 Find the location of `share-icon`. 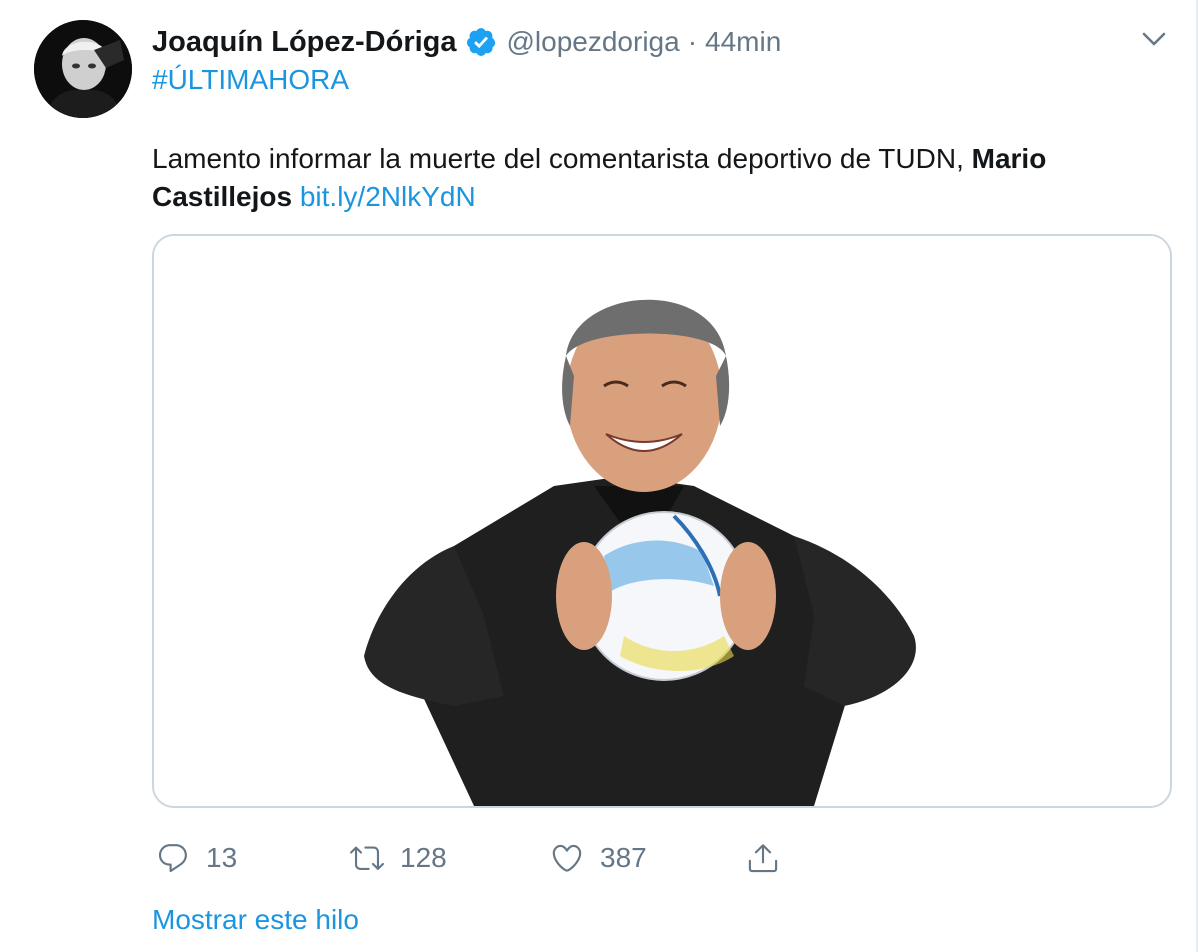

share-icon is located at coordinates (763, 858).